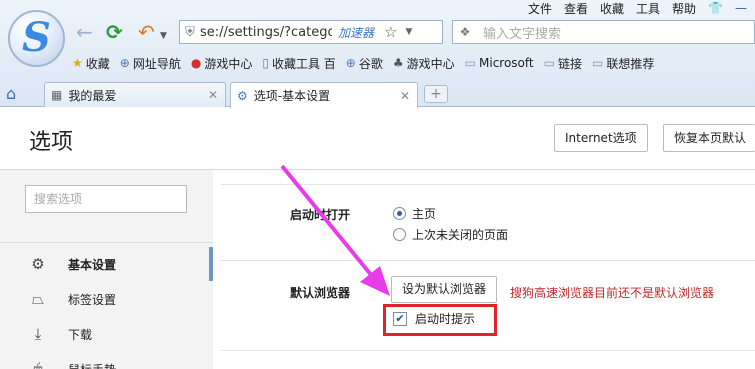 The height and width of the screenshot is (369, 755). I want to click on set-default-browser-button: 设为默认浏览器, so click(444, 289).